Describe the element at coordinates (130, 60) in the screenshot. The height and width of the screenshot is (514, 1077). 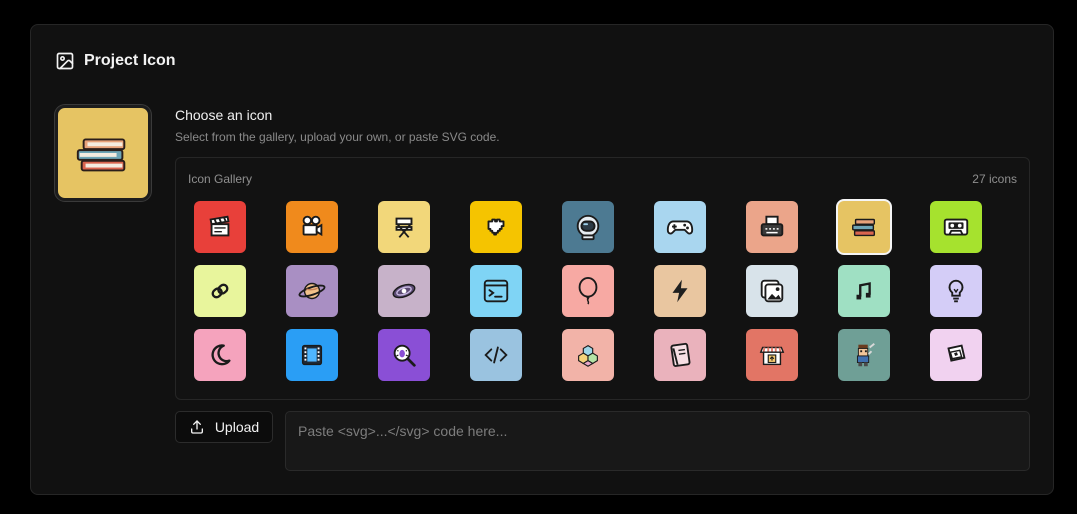
I see `card-title: Project Icon` at that location.